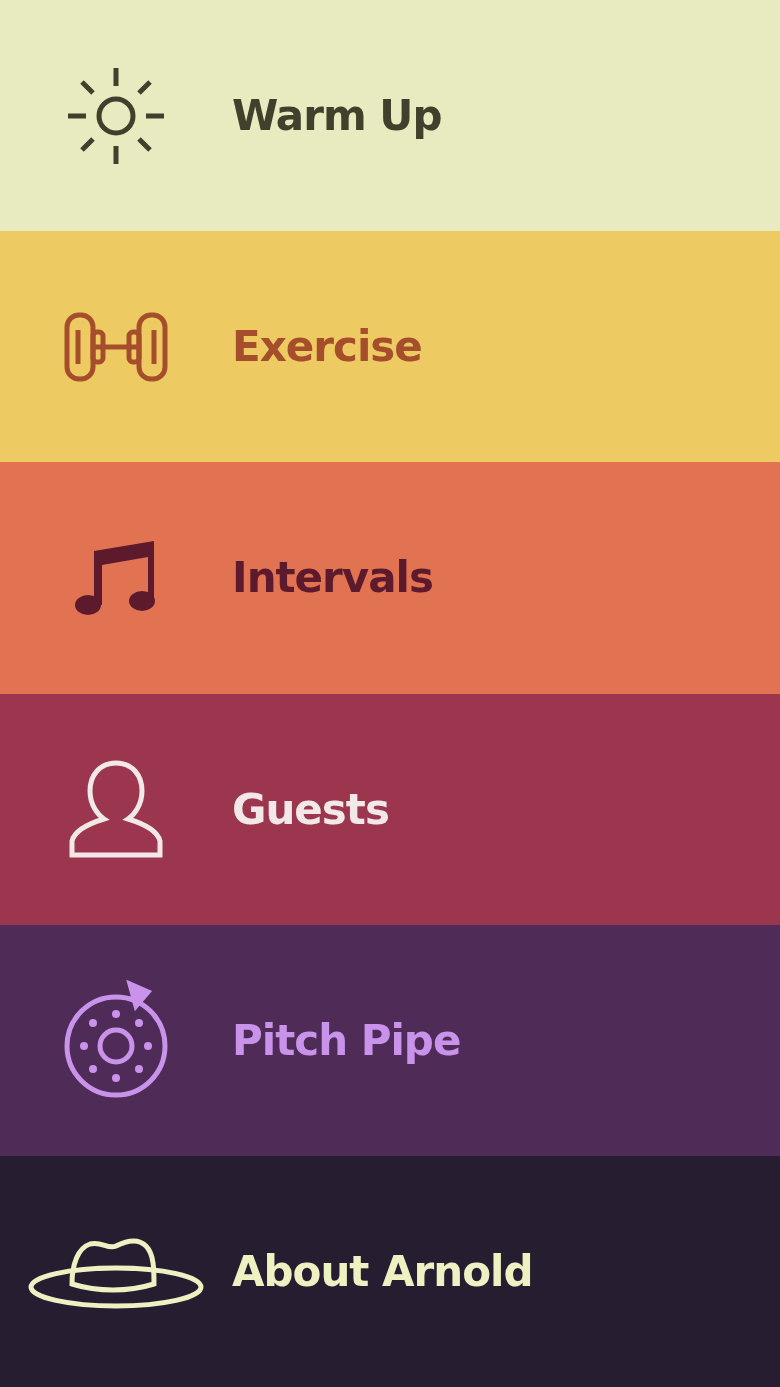  I want to click on music-note-icon, so click(116, 577).